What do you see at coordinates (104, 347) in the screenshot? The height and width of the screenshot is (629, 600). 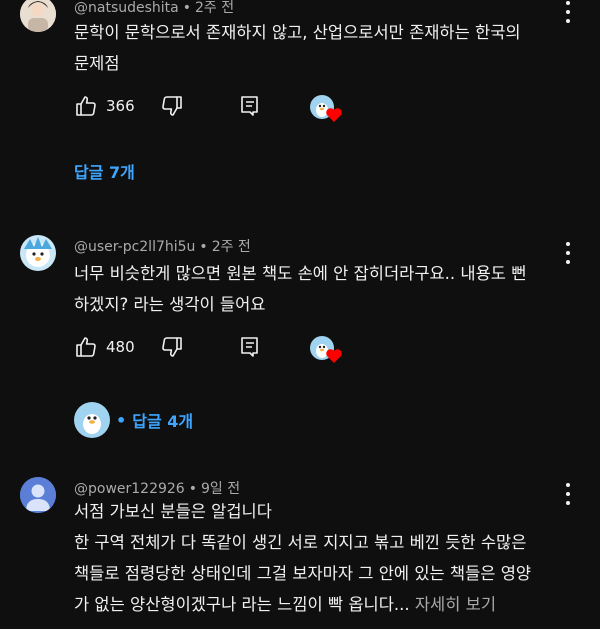 I see `like-button: 480` at bounding box center [104, 347].